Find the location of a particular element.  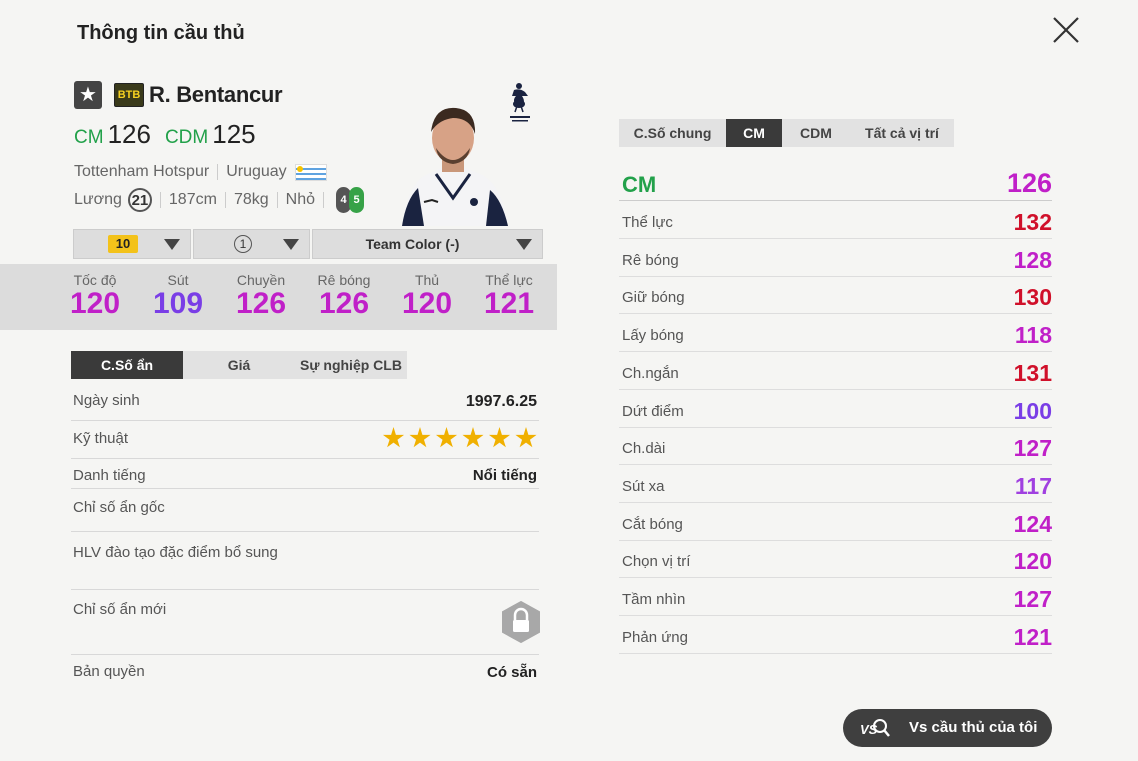

detail-stat-name: Giữ bóng is located at coordinates (653, 298).